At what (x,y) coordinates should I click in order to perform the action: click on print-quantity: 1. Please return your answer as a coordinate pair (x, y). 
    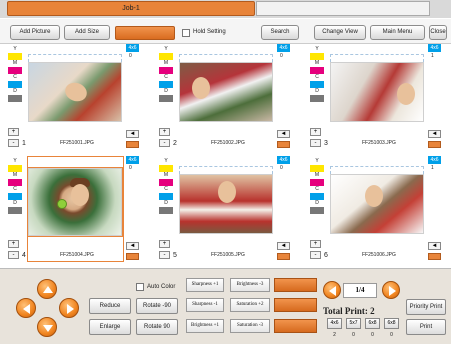
    Looking at the image, I should click on (432, 56).